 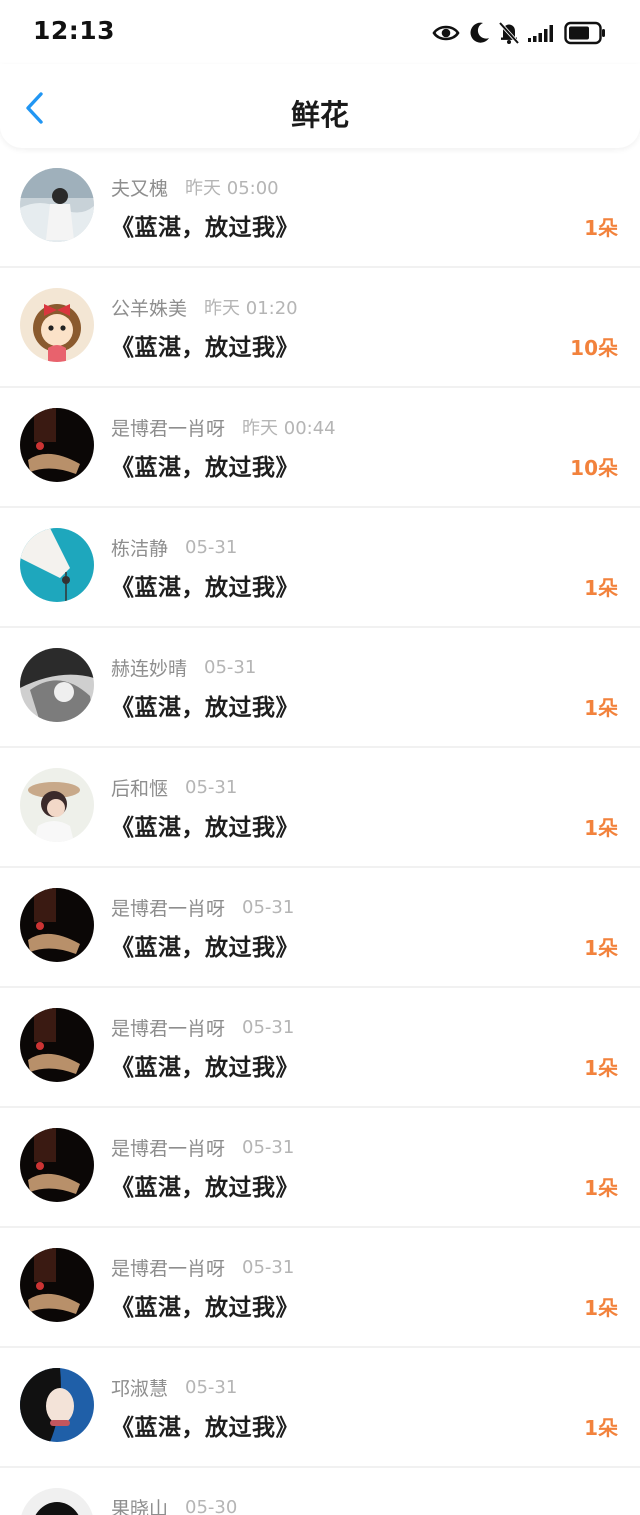 I want to click on time-label: 05-30, so click(x=211, y=1505).